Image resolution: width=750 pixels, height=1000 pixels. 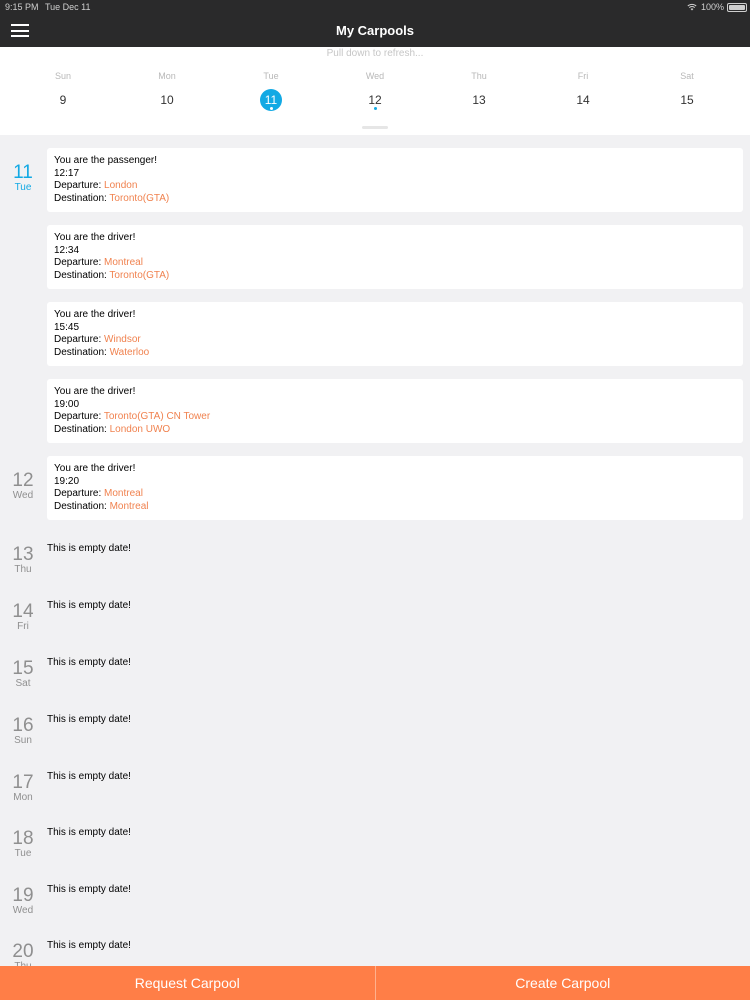 What do you see at coordinates (167, 76) in the screenshot?
I see `calendar-day-name: Mon` at bounding box center [167, 76].